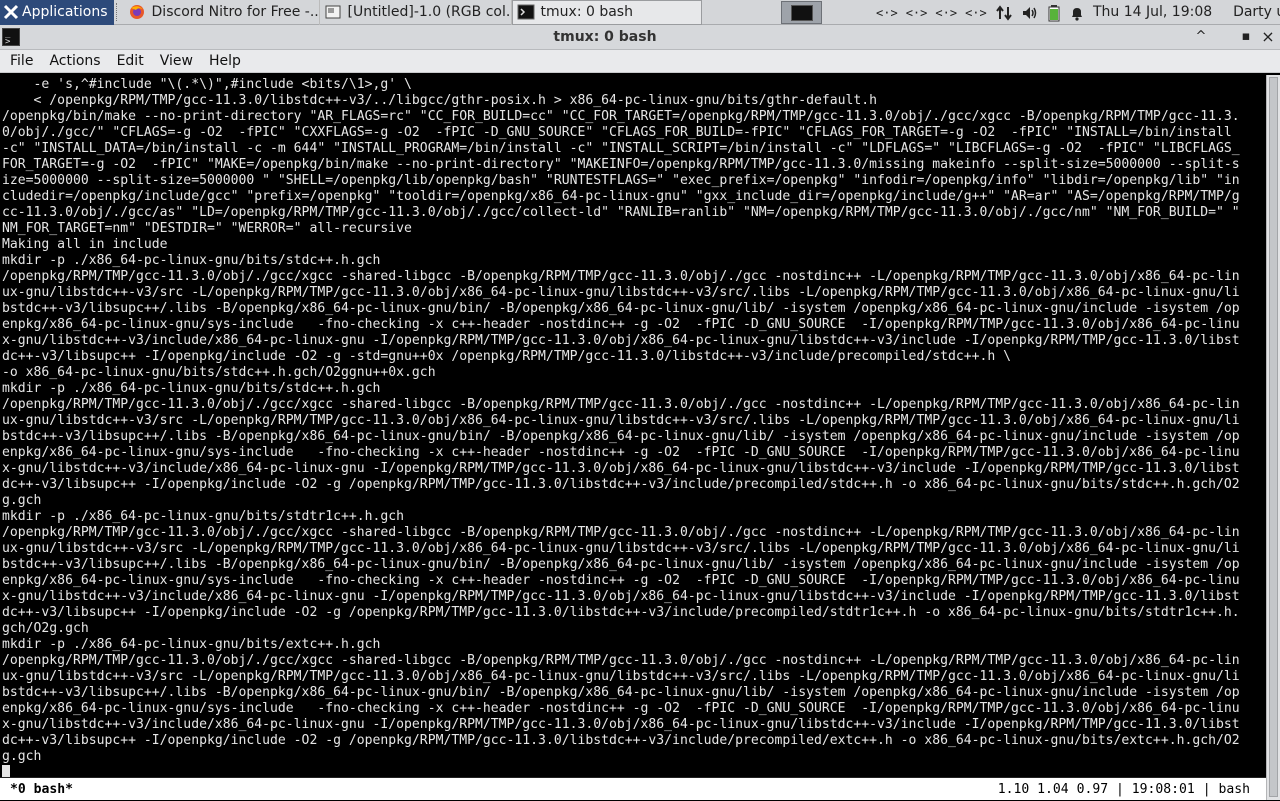 The image size is (1280, 801). I want to click on menu-help: Help, so click(225, 61).